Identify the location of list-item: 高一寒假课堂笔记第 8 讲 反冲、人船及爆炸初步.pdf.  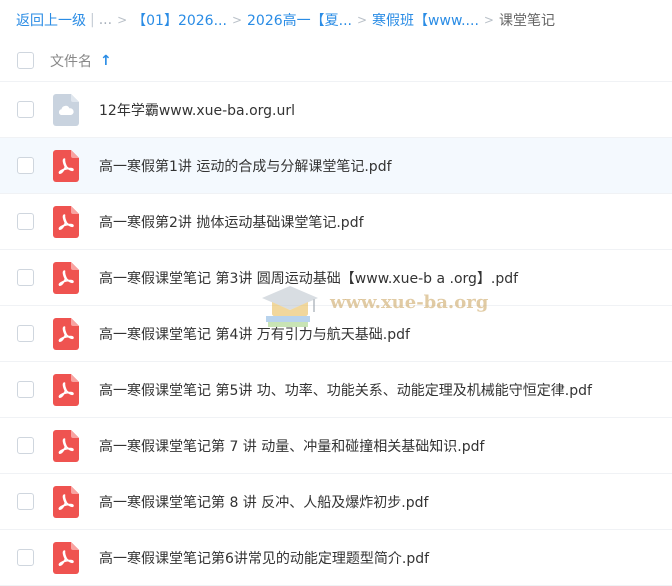
(336, 502).